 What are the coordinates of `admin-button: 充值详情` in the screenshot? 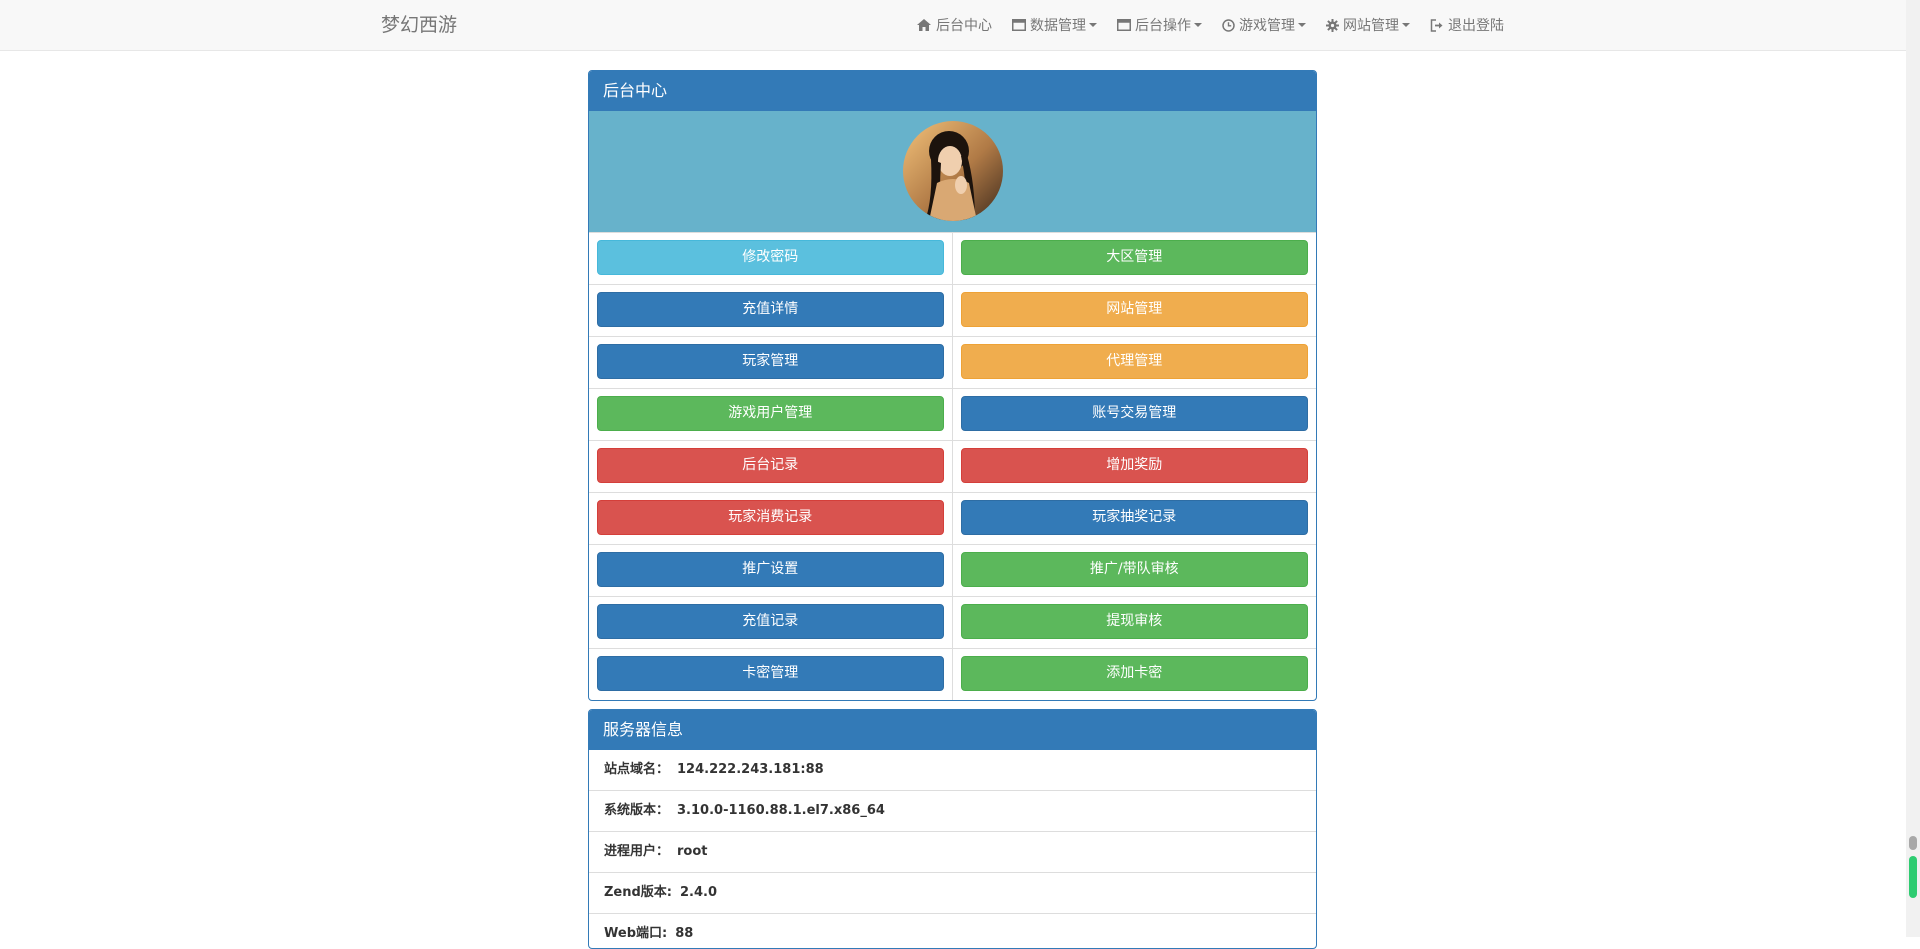 It's located at (770, 309).